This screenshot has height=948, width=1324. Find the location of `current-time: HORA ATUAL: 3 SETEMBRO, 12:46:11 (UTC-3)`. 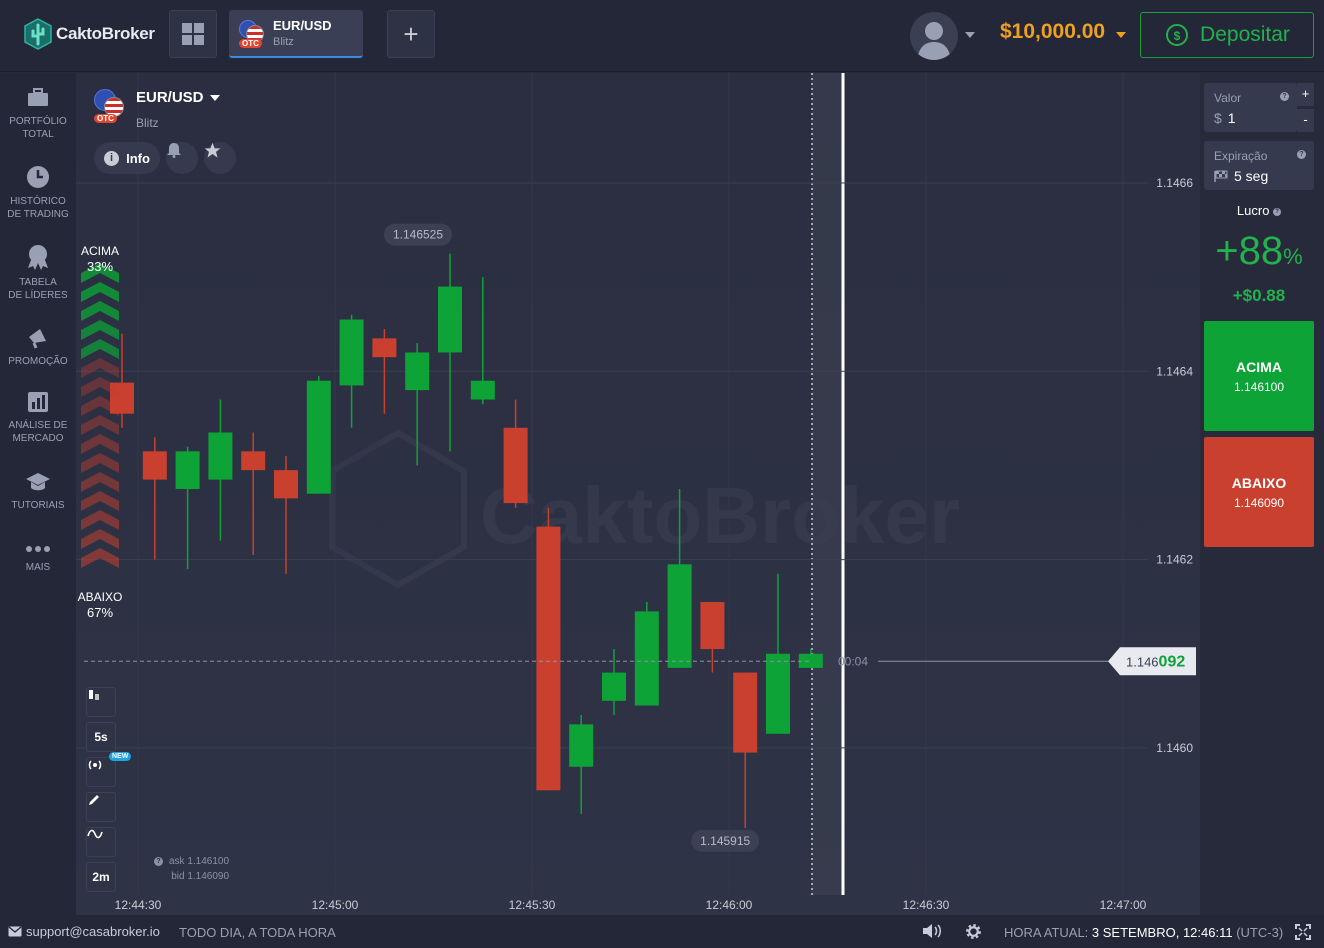

current-time: HORA ATUAL: 3 SETEMBRO, 12:46:11 (UTC-3) is located at coordinates (1143, 932).